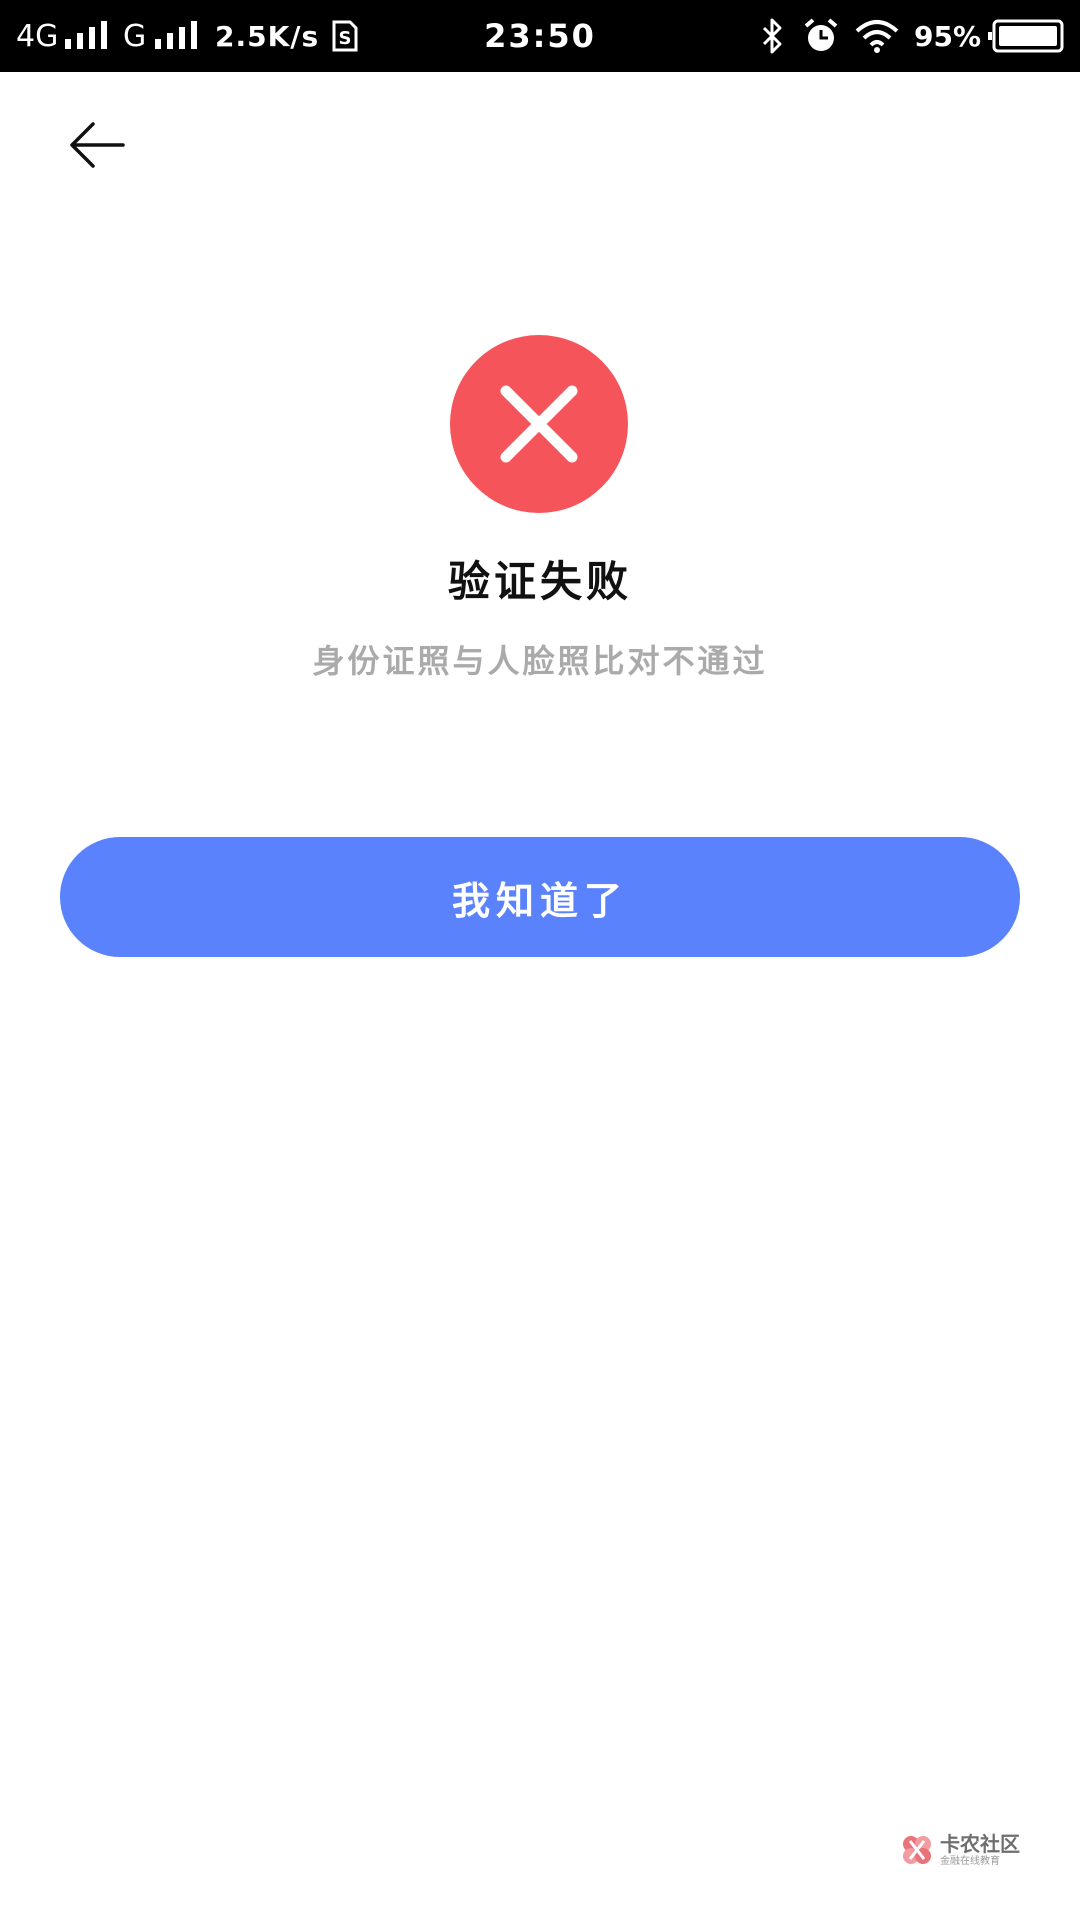 The width and height of the screenshot is (1080, 1920). What do you see at coordinates (540, 661) in the screenshot?
I see `result-message: 身份证照与人脸照比对不通过` at bounding box center [540, 661].